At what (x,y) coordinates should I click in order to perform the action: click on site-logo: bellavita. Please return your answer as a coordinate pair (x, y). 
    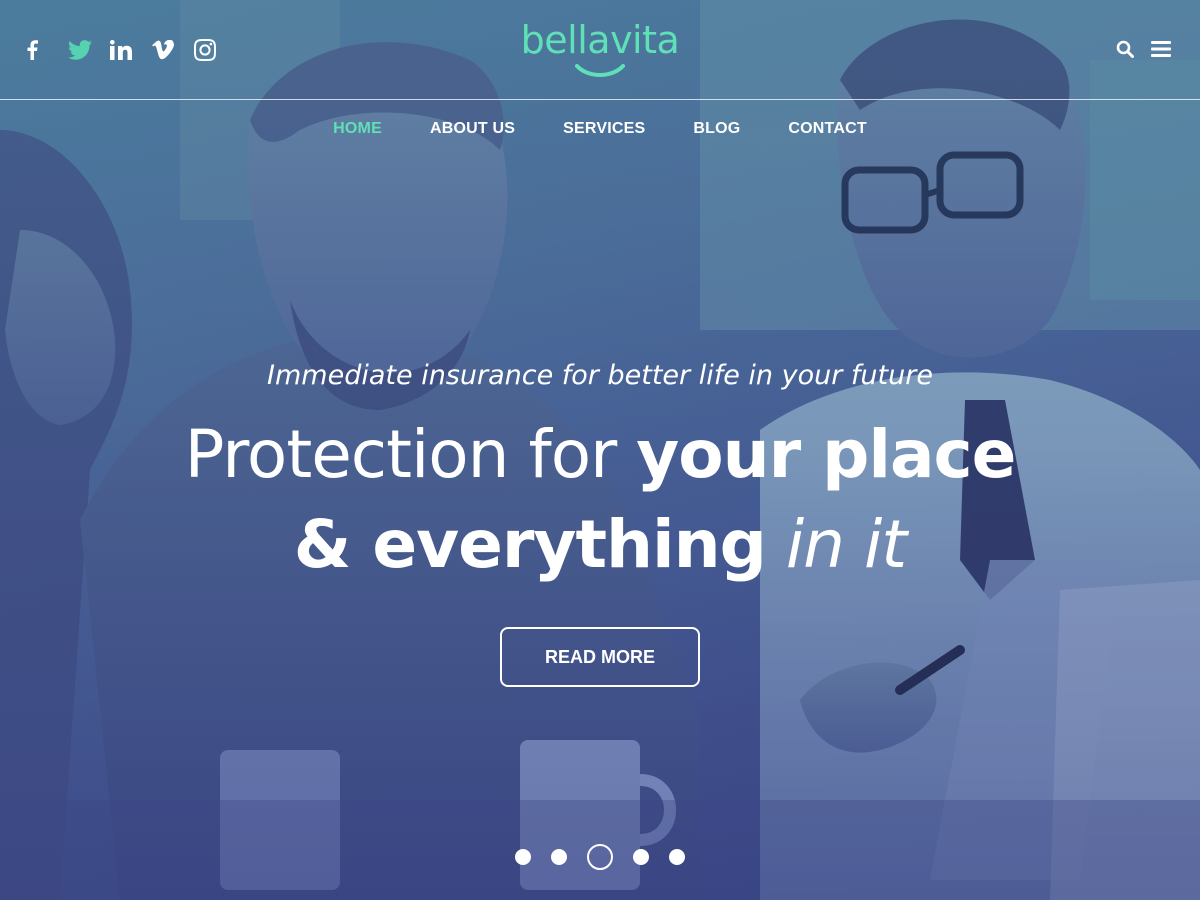
    Looking at the image, I should click on (600, 49).